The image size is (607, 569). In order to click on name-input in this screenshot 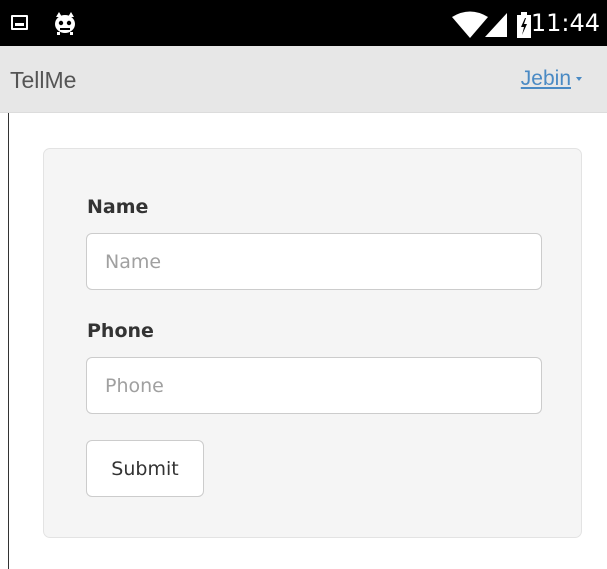, I will do `click(314, 261)`.